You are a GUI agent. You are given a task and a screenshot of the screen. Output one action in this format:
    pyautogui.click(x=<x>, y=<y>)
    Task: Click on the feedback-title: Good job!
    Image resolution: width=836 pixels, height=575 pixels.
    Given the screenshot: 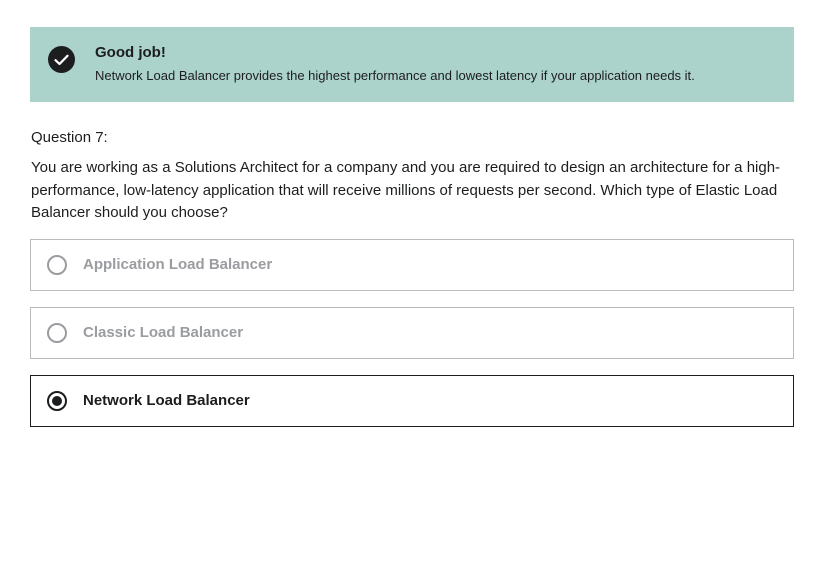 What is the action you would take?
    pyautogui.click(x=130, y=52)
    